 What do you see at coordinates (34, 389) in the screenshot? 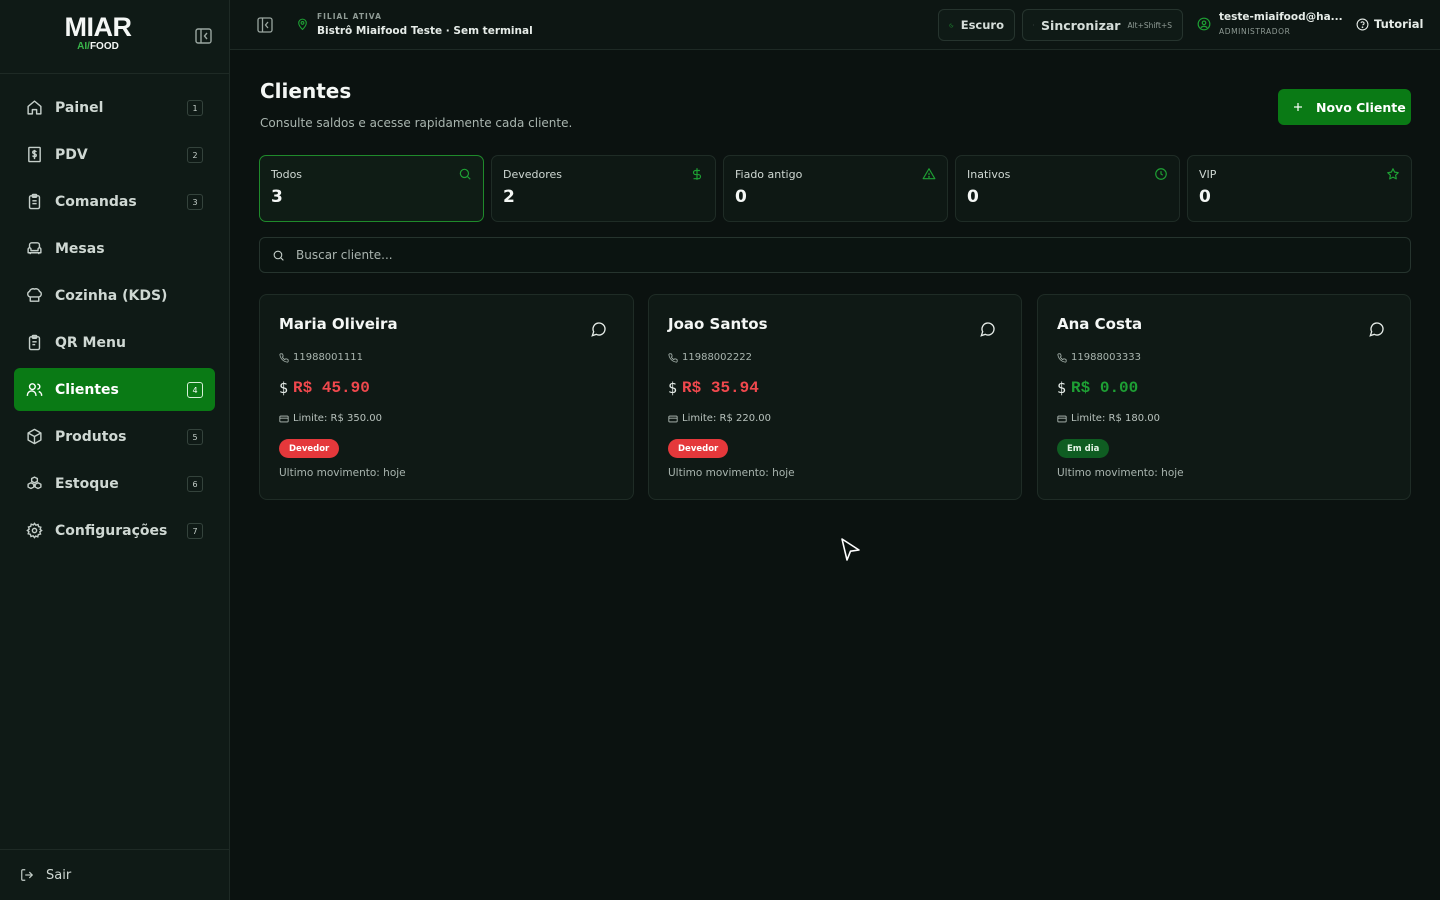
I see `users-icon` at bounding box center [34, 389].